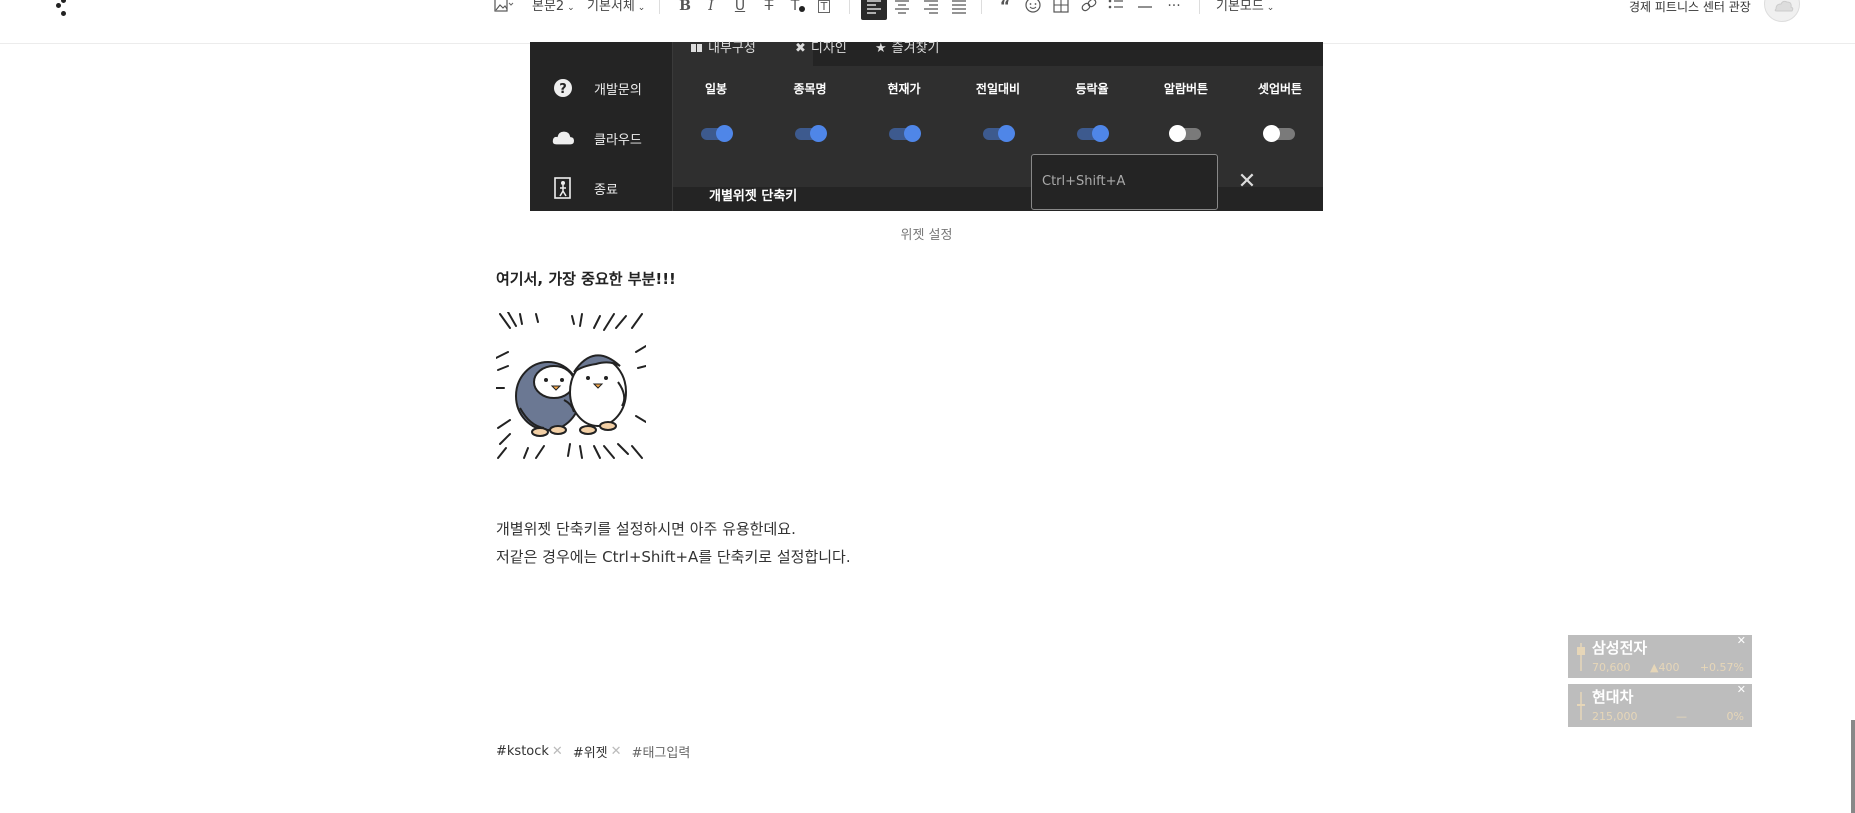 The width and height of the screenshot is (1855, 813). Describe the element at coordinates (1093, 133) in the screenshot. I see `toggle-change-rate` at that location.